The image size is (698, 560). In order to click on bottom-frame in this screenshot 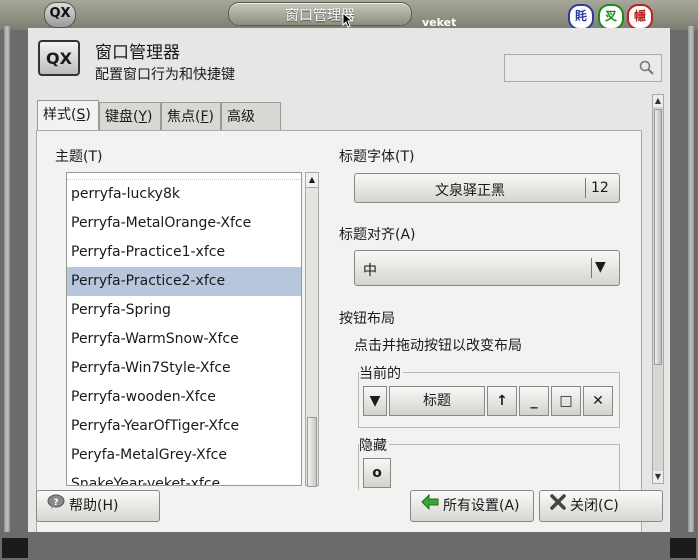, I will do `click(349, 546)`.